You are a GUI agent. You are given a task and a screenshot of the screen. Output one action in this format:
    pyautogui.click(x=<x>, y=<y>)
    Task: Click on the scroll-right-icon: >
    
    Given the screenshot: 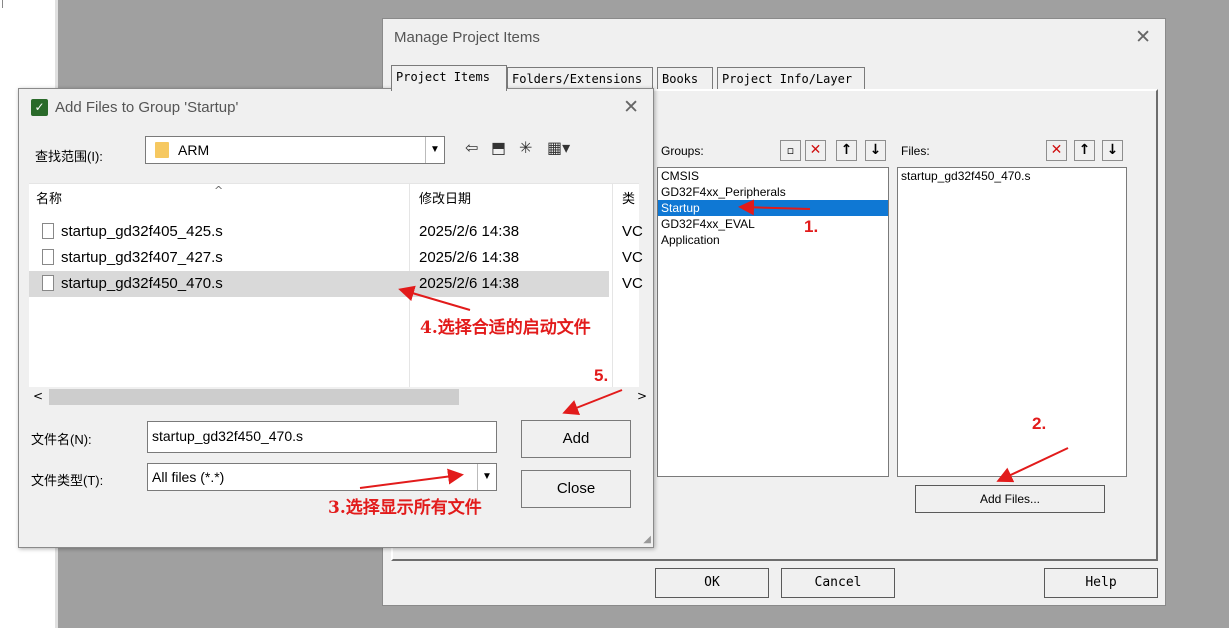 What is the action you would take?
    pyautogui.click(x=642, y=396)
    